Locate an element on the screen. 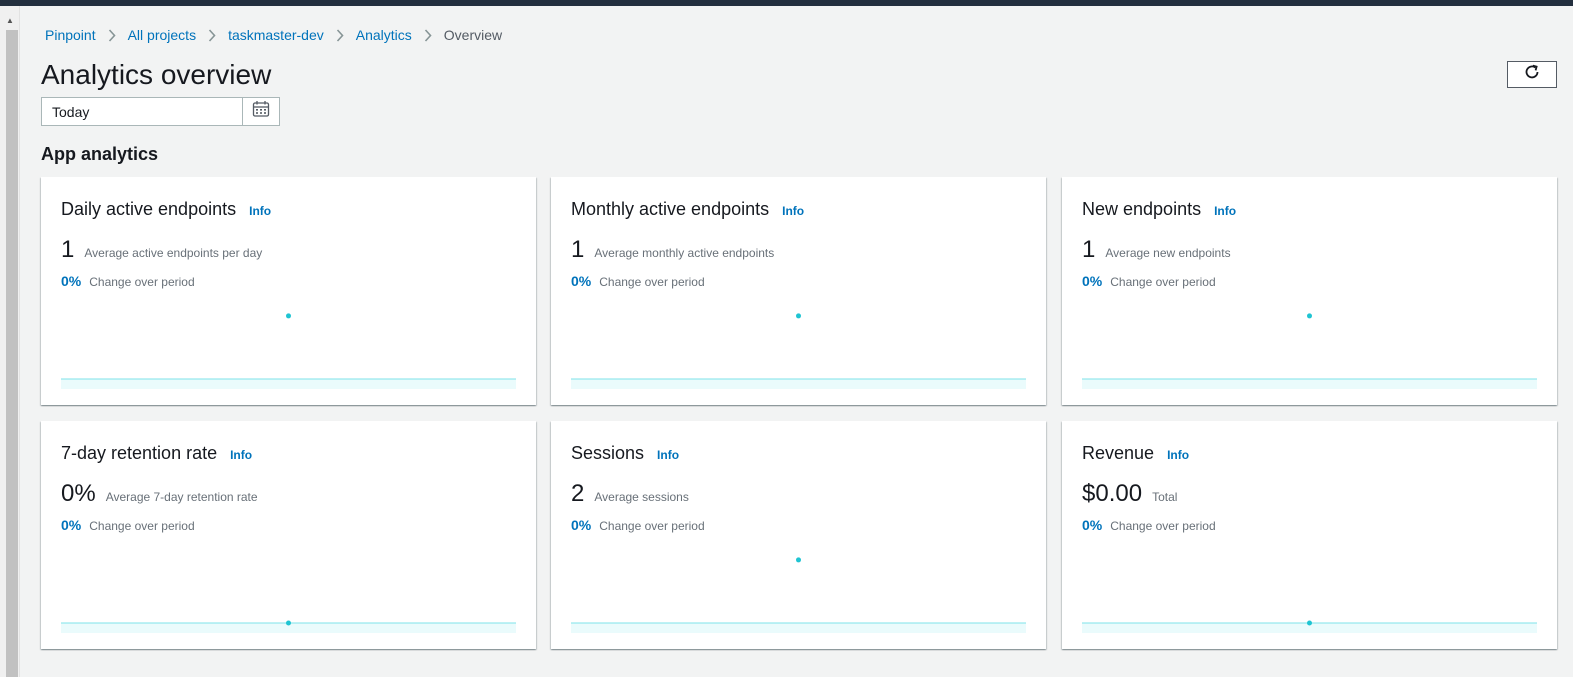 The width and height of the screenshot is (1573, 677). metric-description: Total is located at coordinates (1165, 497).